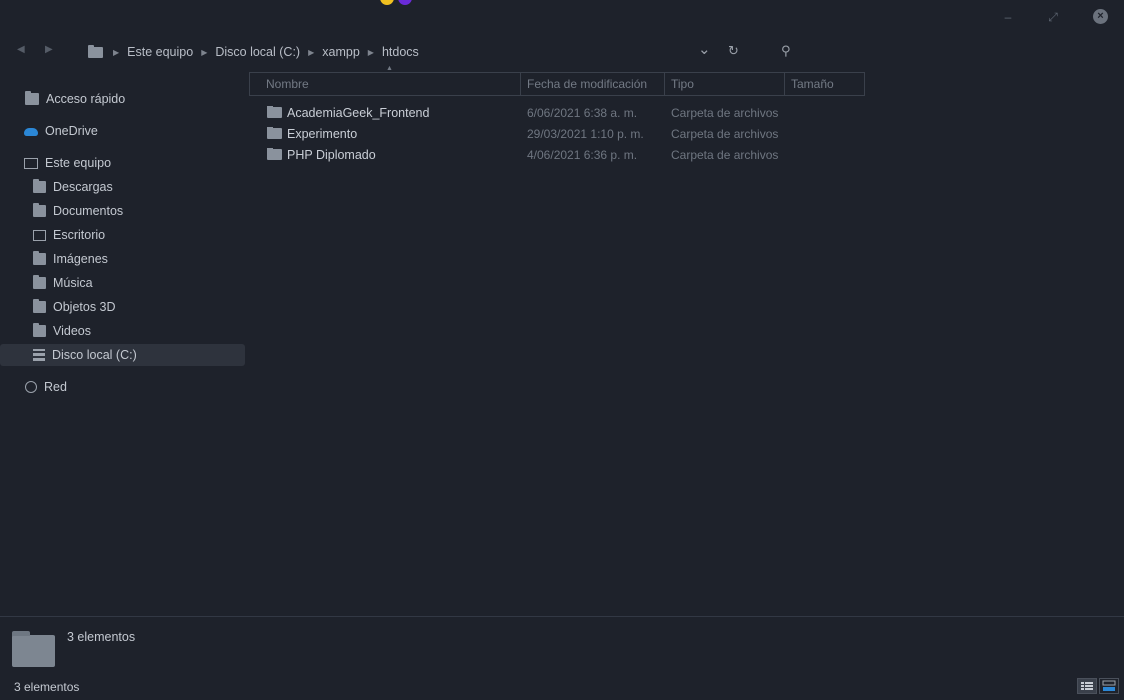  I want to click on minimize-button: –, so click(1008, 17).